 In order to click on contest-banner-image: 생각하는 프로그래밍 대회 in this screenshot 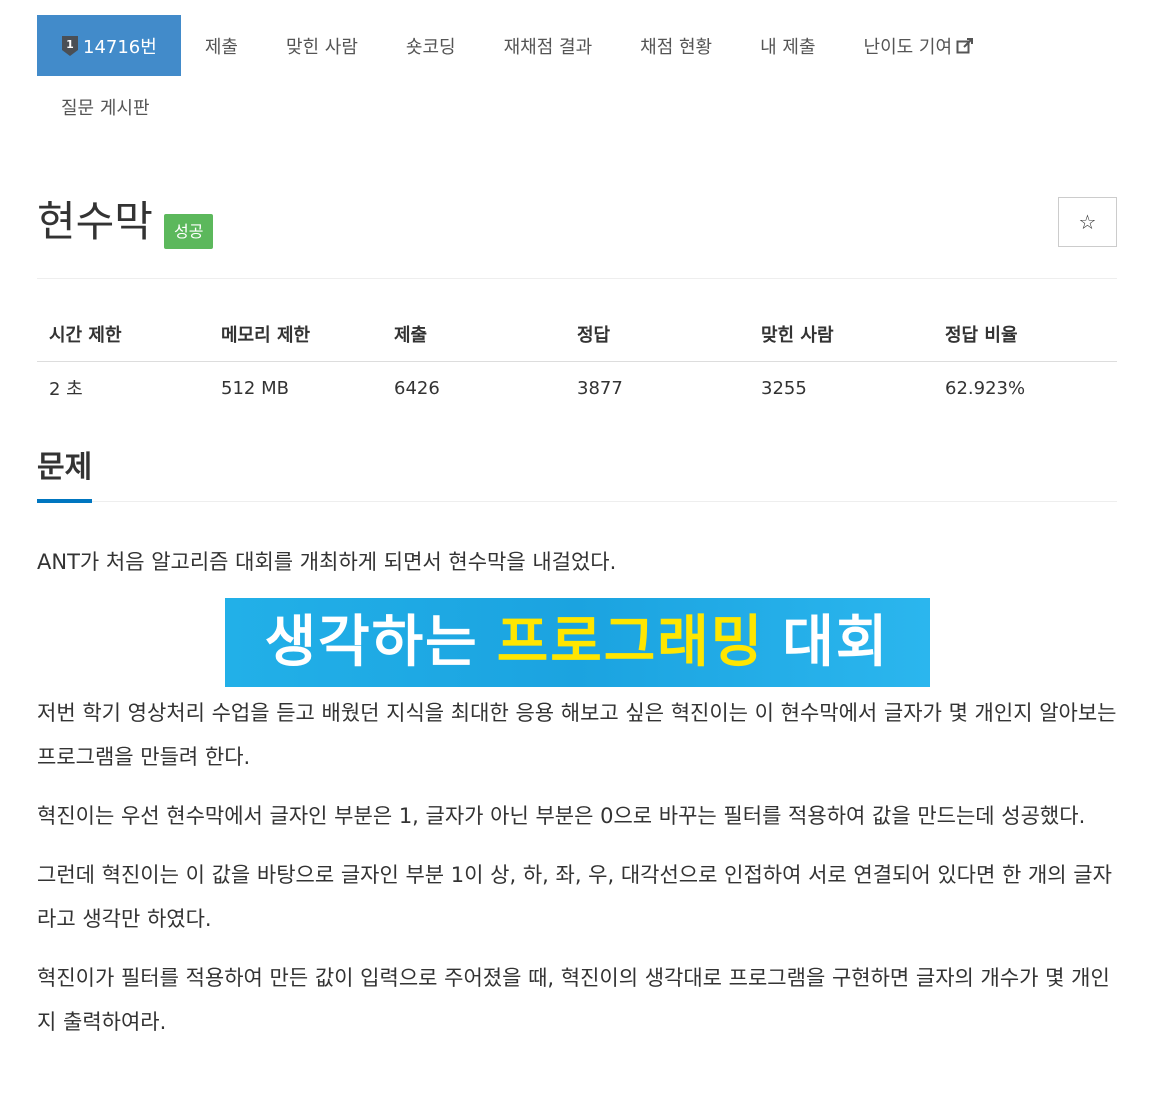, I will do `click(577, 642)`.